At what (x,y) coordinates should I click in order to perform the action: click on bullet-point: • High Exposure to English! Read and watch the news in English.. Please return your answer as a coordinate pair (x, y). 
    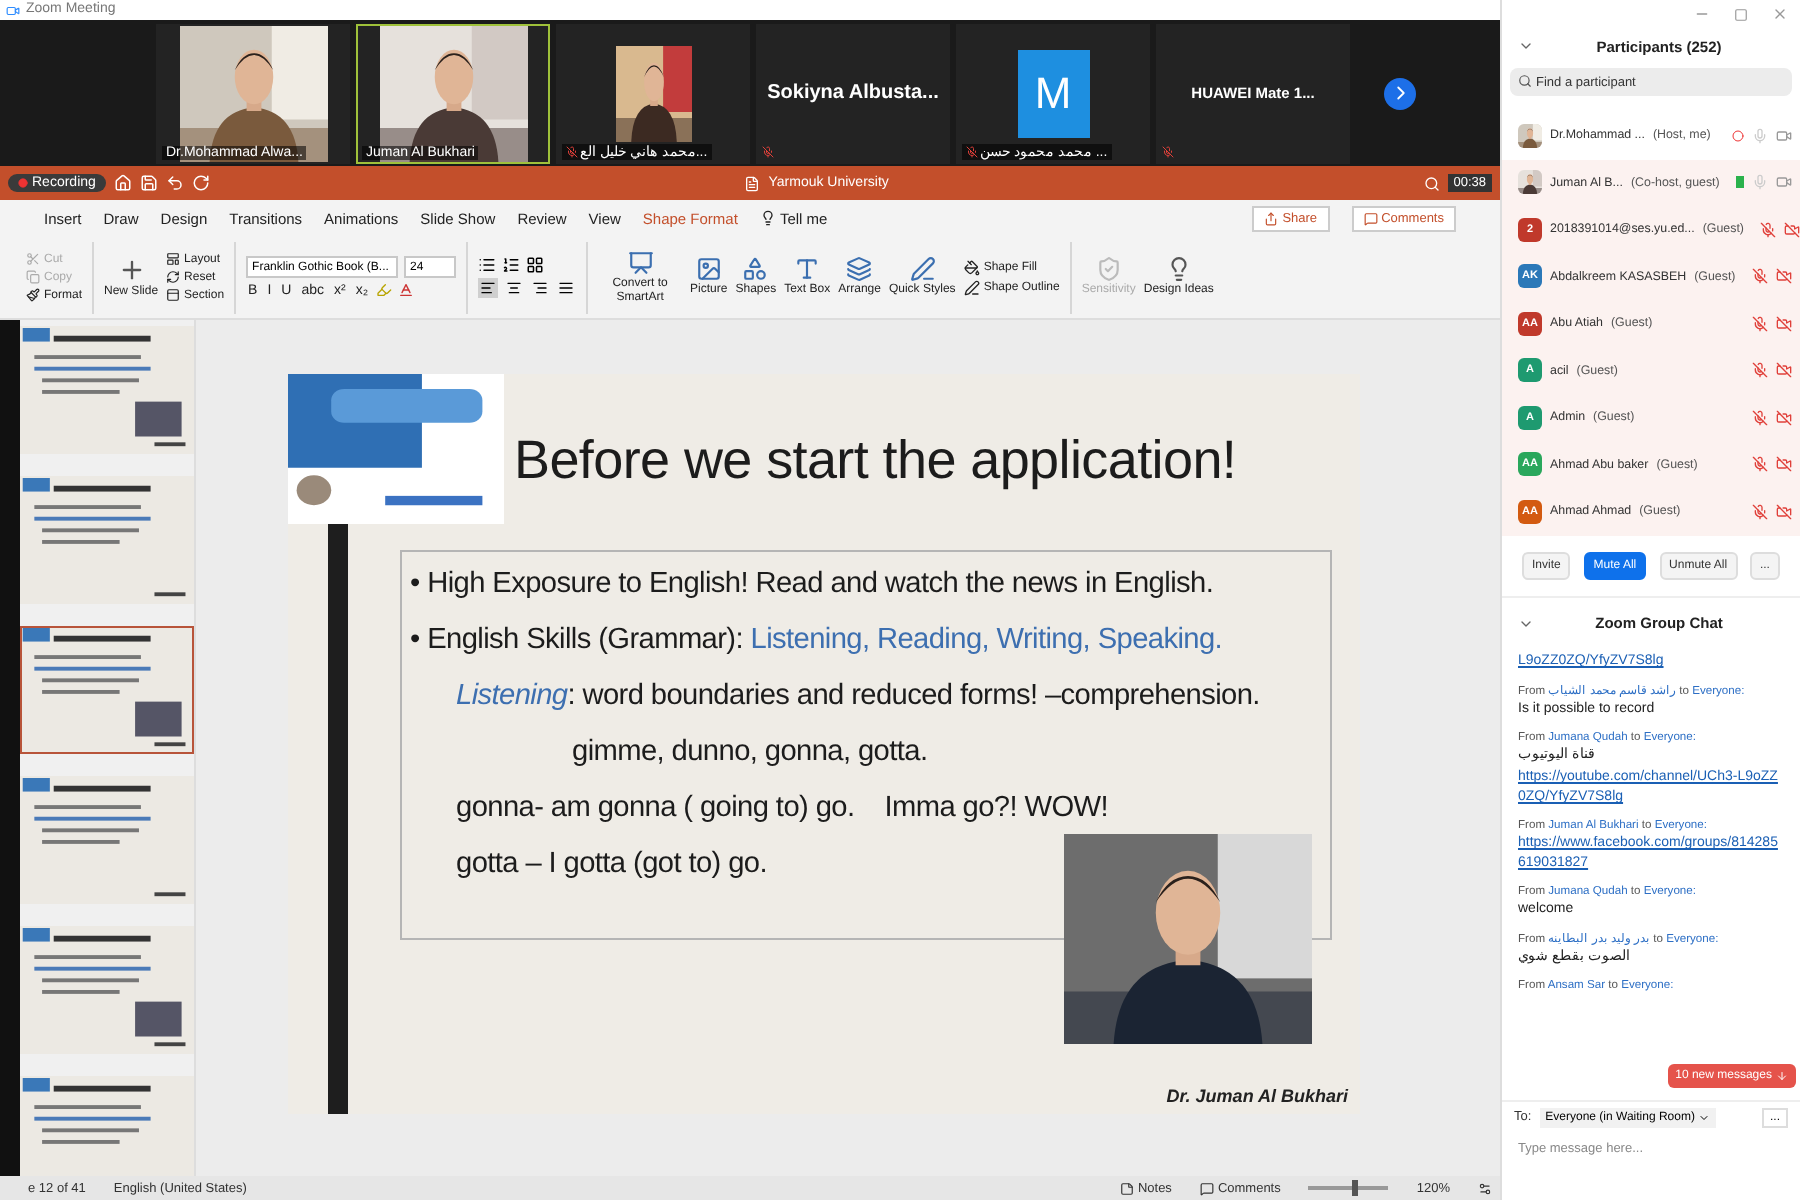
    Looking at the image, I should click on (813, 585).